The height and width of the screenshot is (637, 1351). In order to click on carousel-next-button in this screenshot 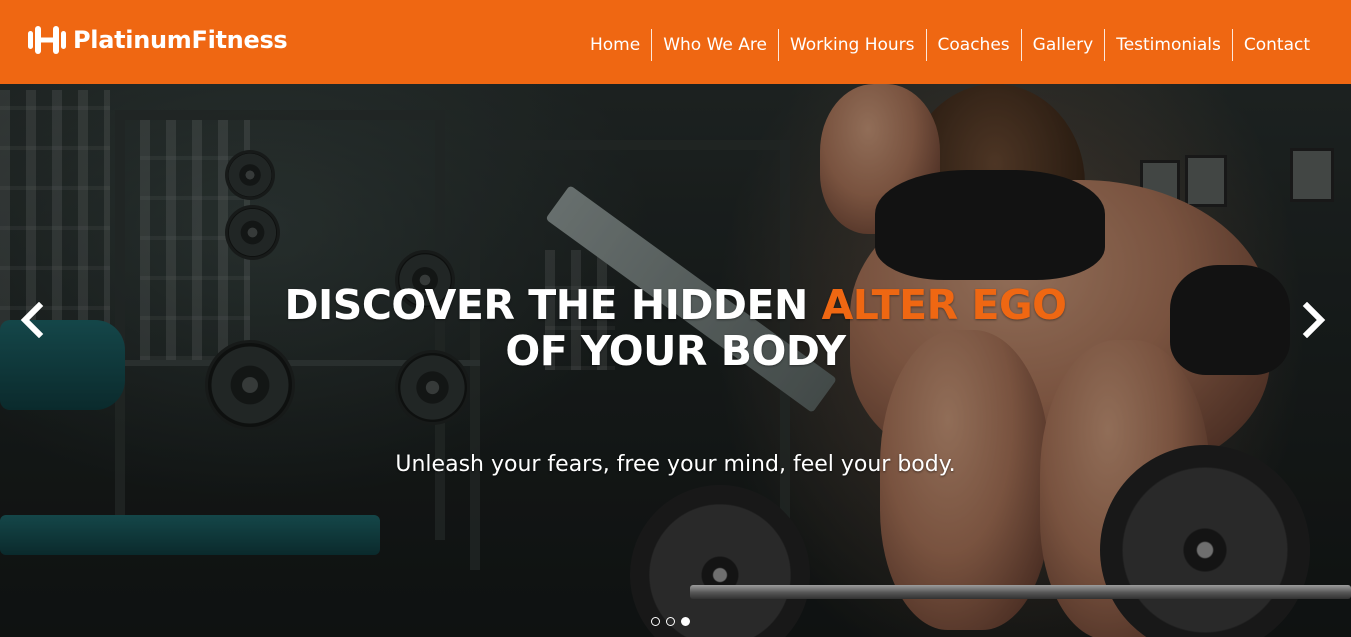, I will do `click(1314, 320)`.